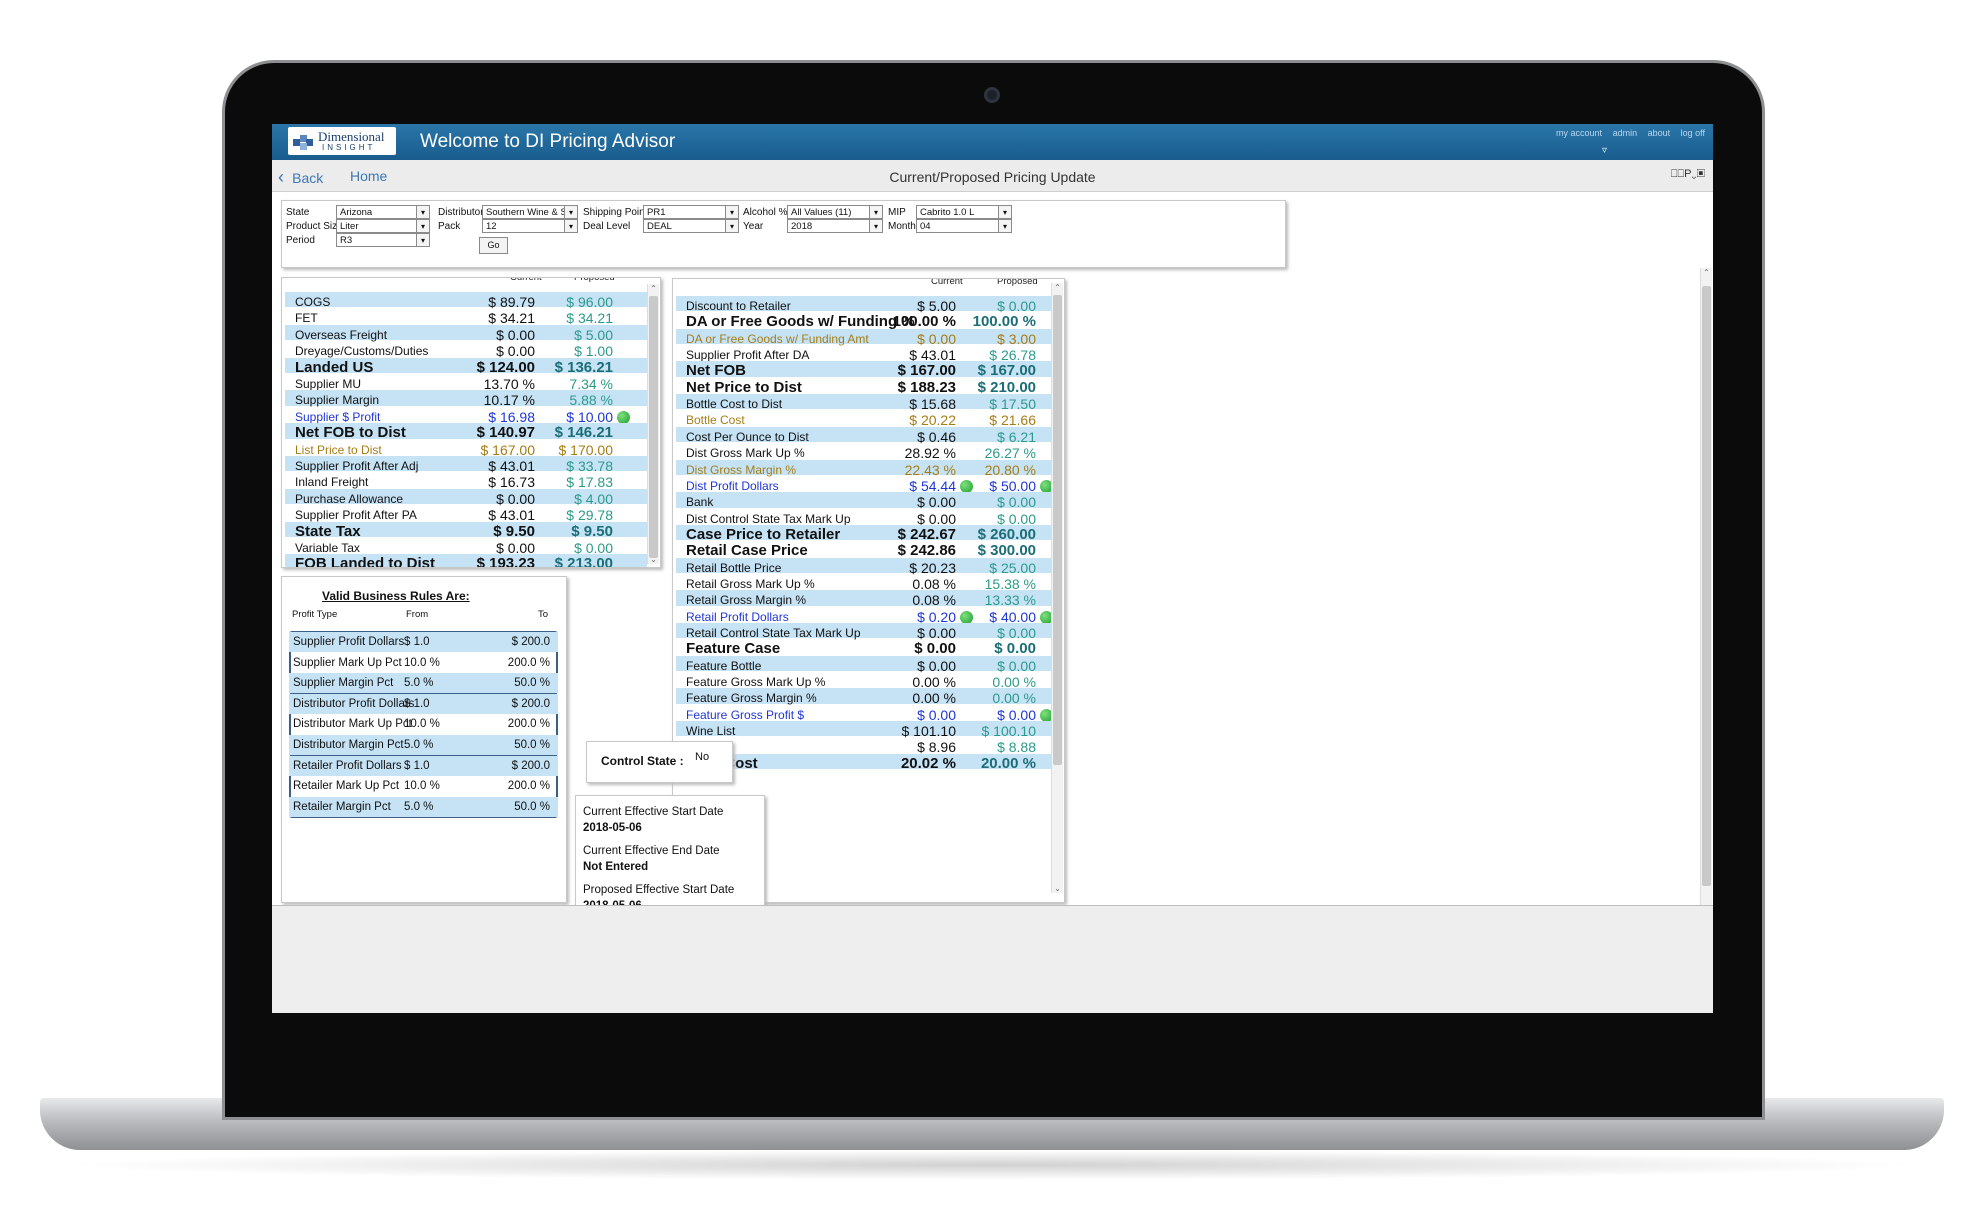 Image resolution: width=1980 pixels, height=1210 pixels. Describe the element at coordinates (865, 697) in the screenshot. I see `right-table-row: Feature Gross Margin % 0.00 % 0.00 %` at that location.